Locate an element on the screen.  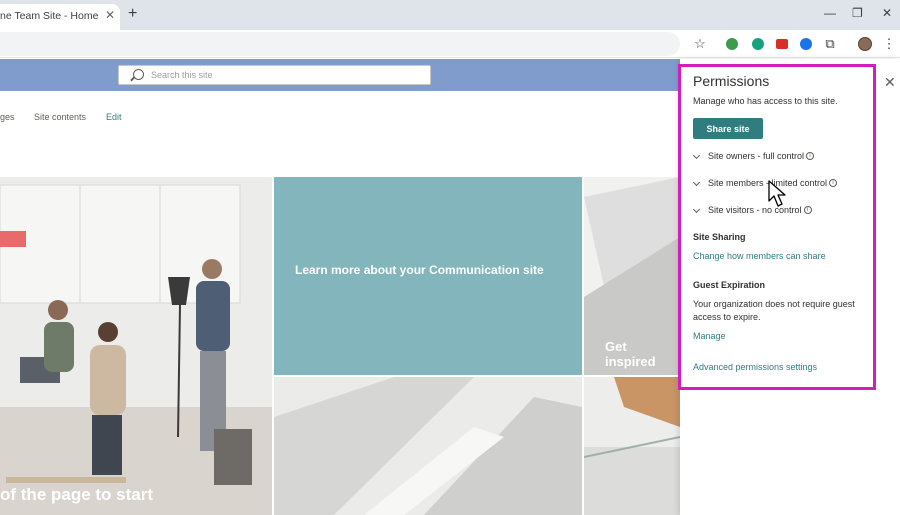
tab-title: ne Team Site - Home is located at coordinates (49, 16).